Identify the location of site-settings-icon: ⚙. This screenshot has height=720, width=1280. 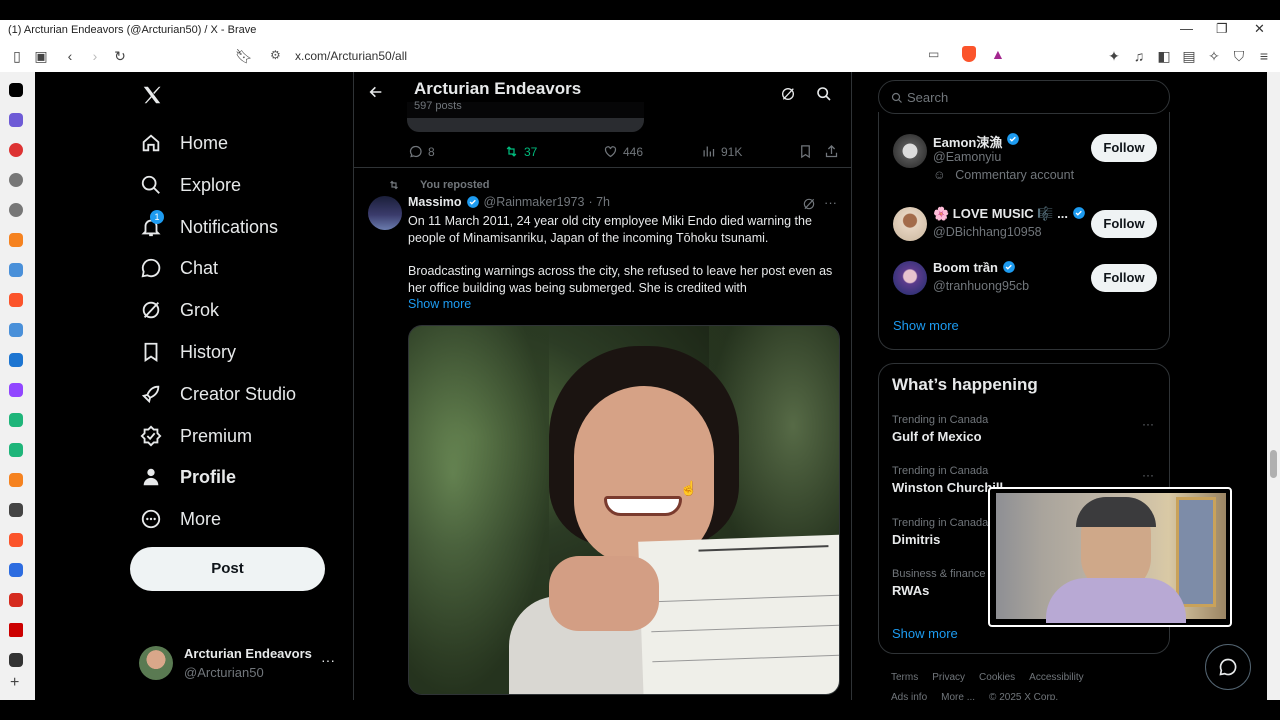
(275, 55).